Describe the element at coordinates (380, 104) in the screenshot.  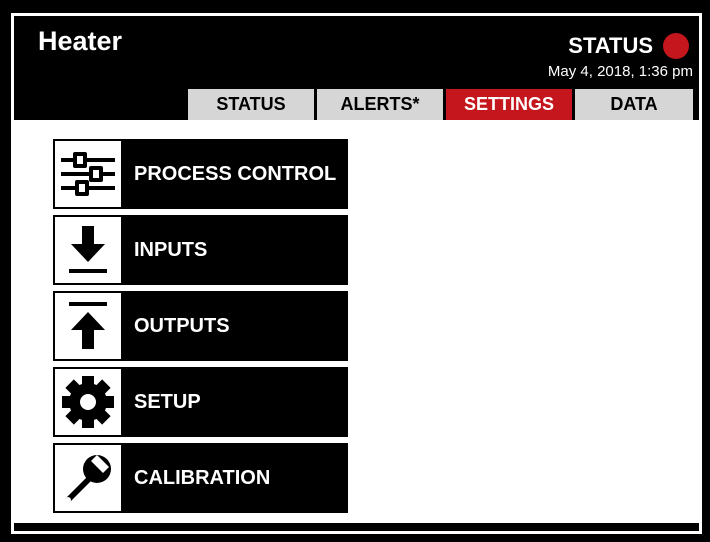
I see `tab-alerts: ALERTS*` at that location.